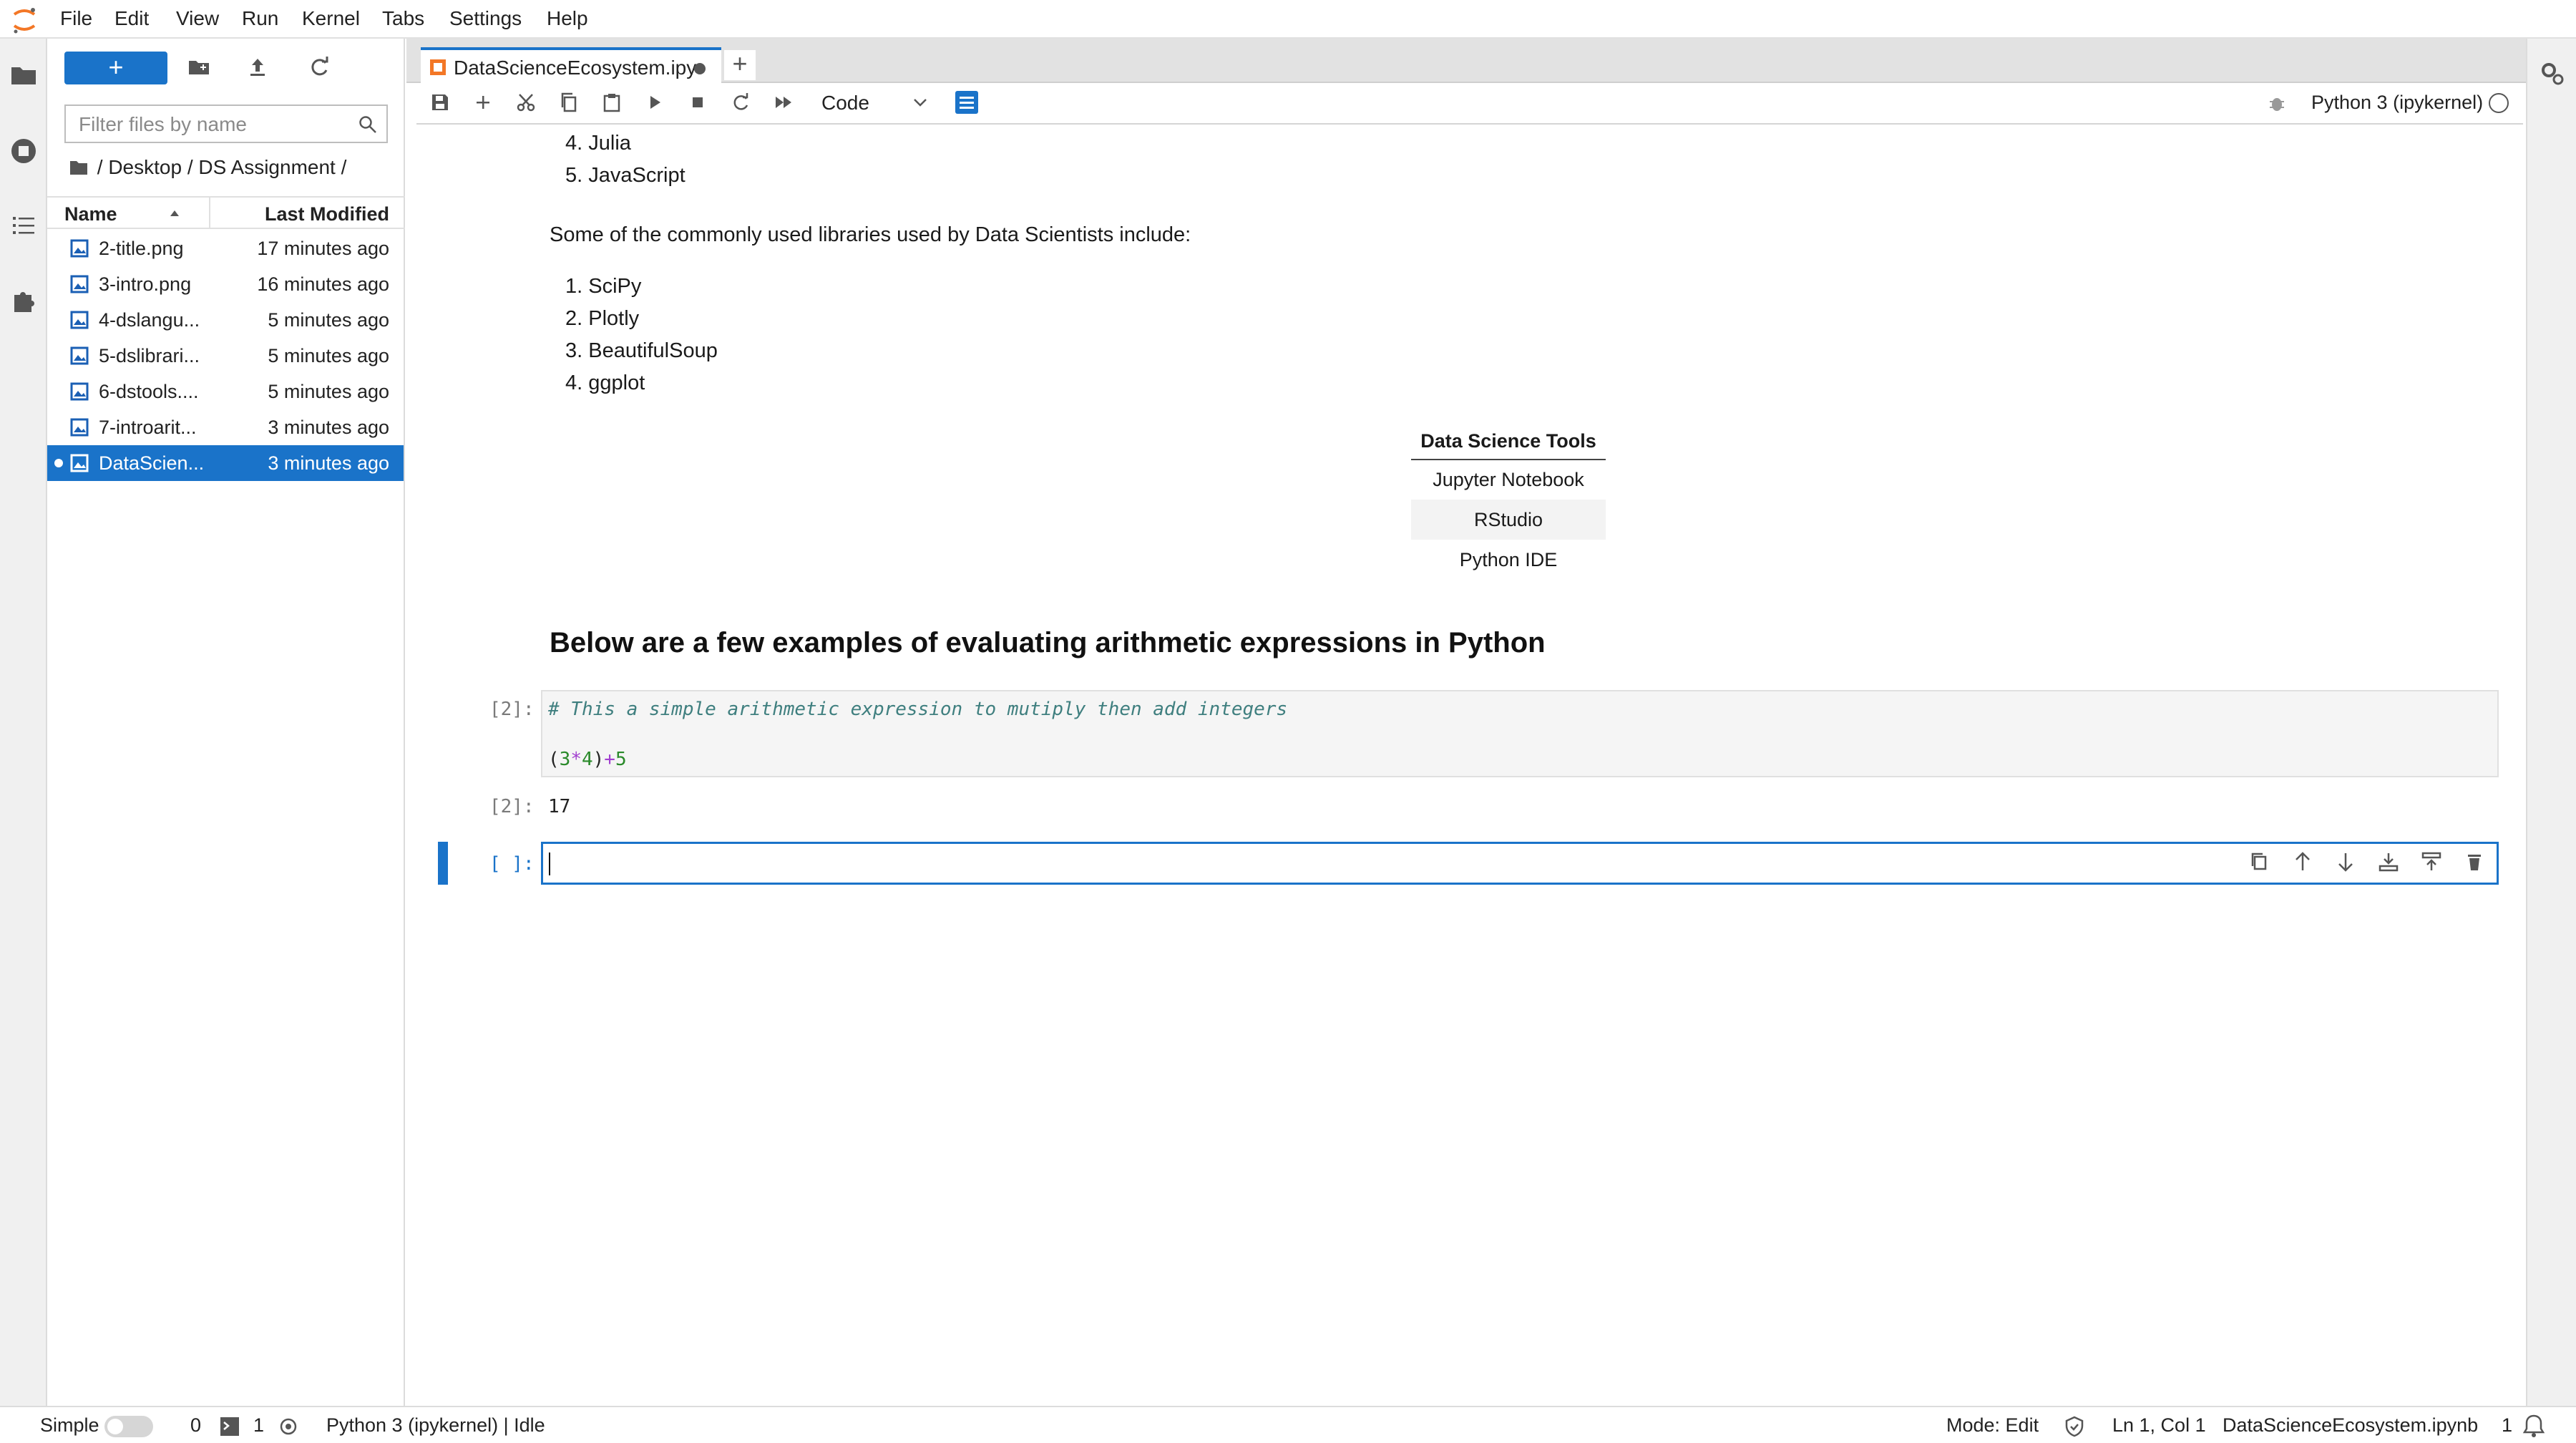 The width and height of the screenshot is (2576, 1443). What do you see at coordinates (587, 759) in the screenshot?
I see `code-expression: (3*4)+5` at bounding box center [587, 759].